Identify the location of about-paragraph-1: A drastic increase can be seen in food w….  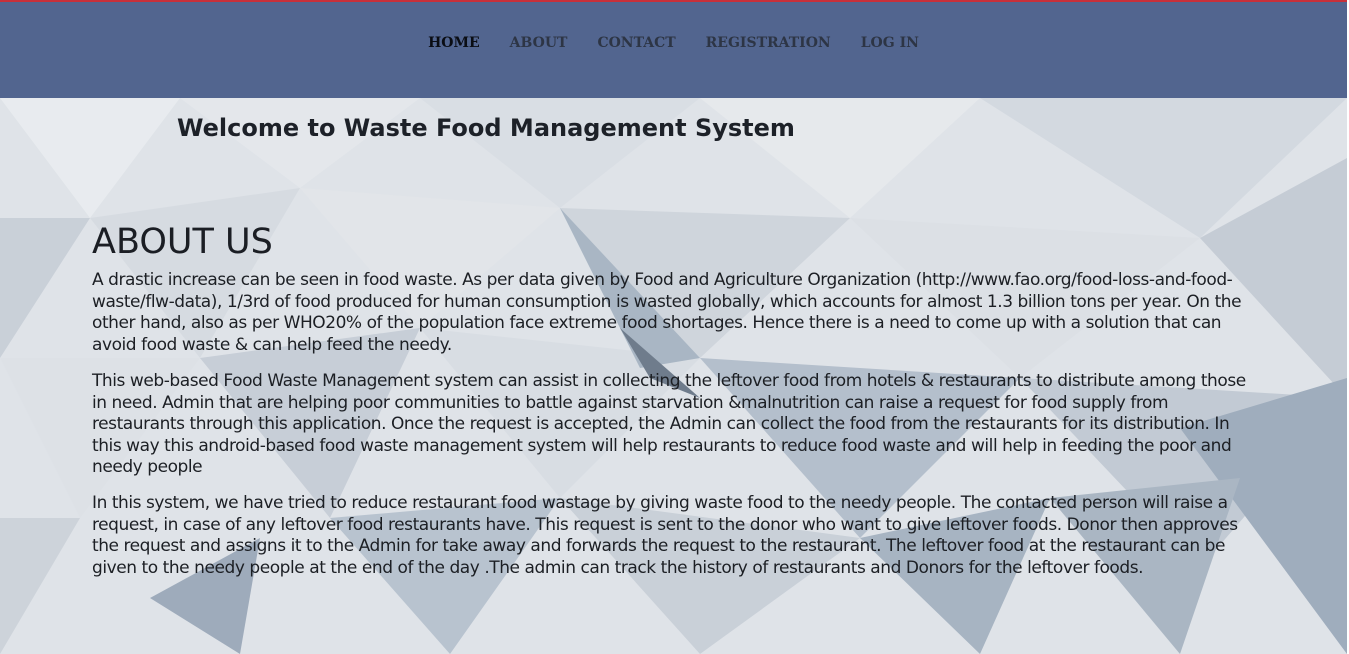
(667, 312).